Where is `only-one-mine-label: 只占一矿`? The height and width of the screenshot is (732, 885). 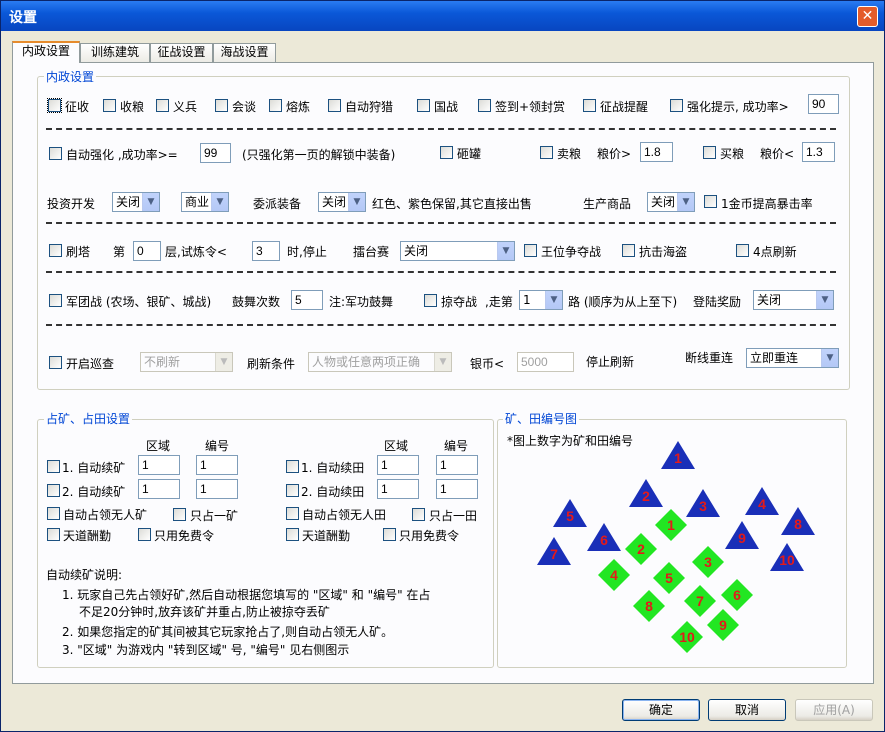
only-one-mine-label: 只占一矿 is located at coordinates (214, 516).